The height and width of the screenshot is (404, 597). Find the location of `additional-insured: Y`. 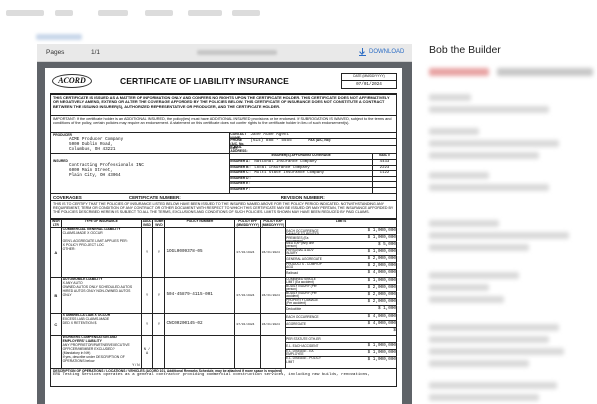

additional-insured: Y is located at coordinates (147, 253).